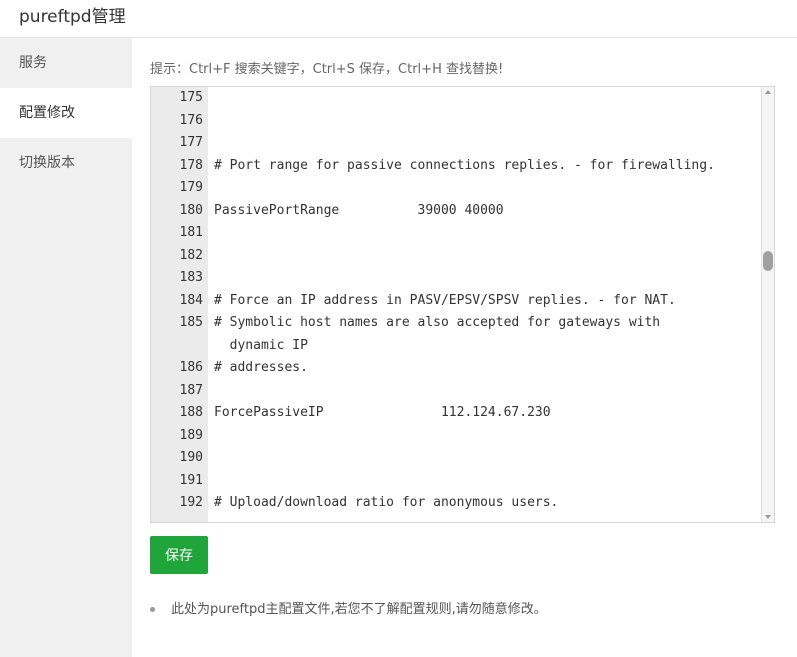 The height and width of the screenshot is (657, 797). I want to click on code-line: 176, so click(457, 121).